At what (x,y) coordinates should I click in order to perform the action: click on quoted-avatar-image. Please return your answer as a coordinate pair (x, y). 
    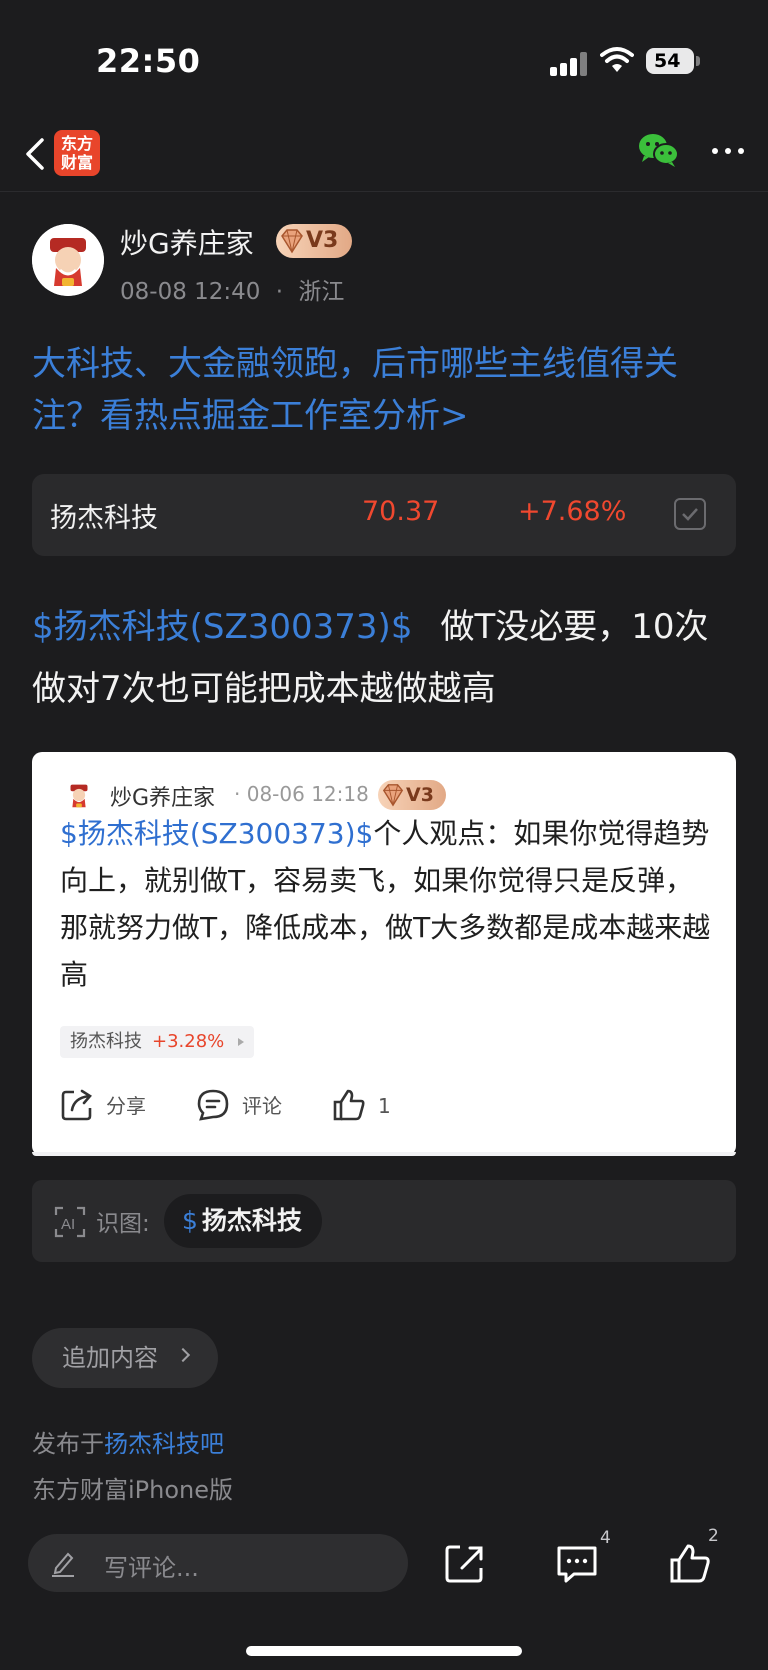
    Looking at the image, I should click on (79, 795).